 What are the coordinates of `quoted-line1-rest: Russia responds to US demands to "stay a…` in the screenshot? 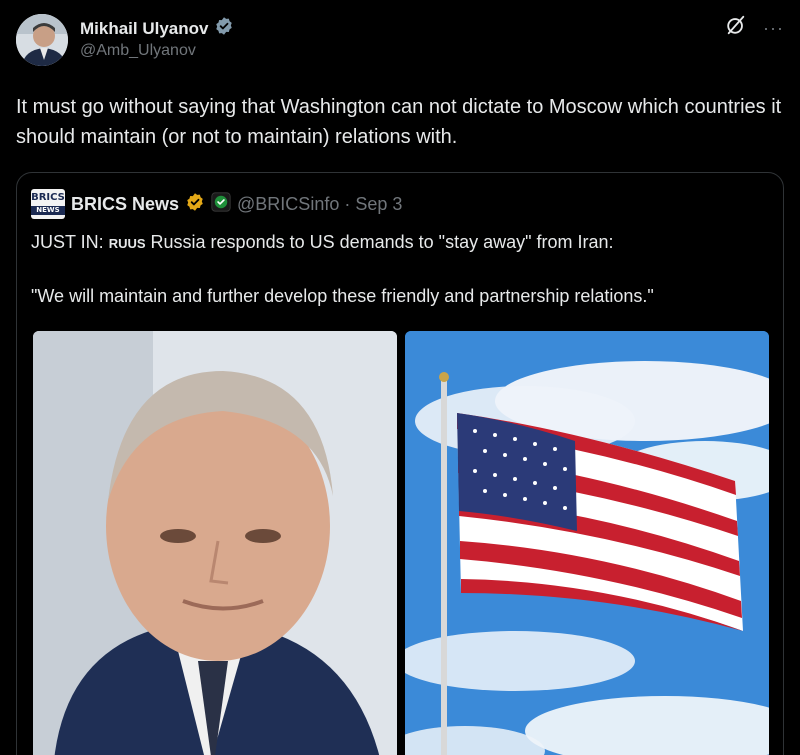 It's located at (379, 242).